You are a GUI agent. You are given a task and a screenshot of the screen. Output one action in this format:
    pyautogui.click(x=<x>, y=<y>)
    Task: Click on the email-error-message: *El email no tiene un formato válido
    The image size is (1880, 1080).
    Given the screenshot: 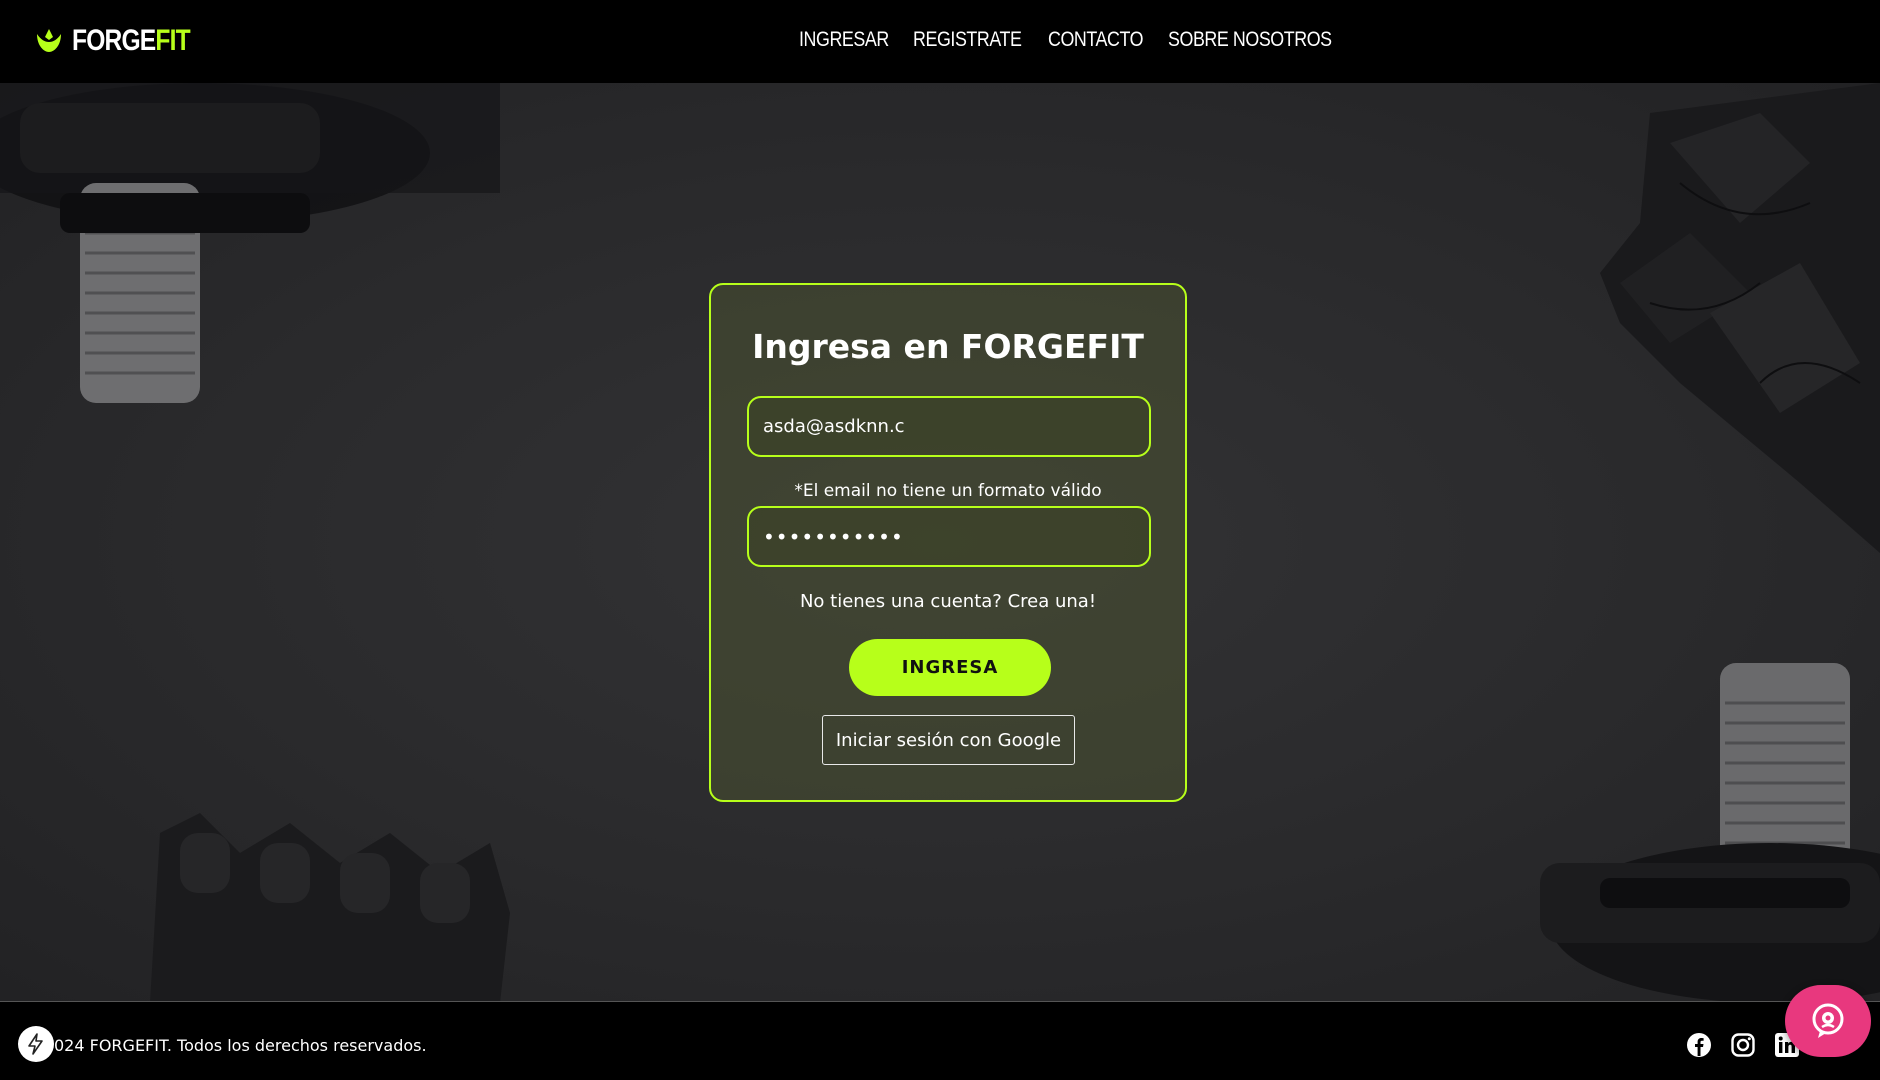 What is the action you would take?
    pyautogui.click(x=948, y=491)
    